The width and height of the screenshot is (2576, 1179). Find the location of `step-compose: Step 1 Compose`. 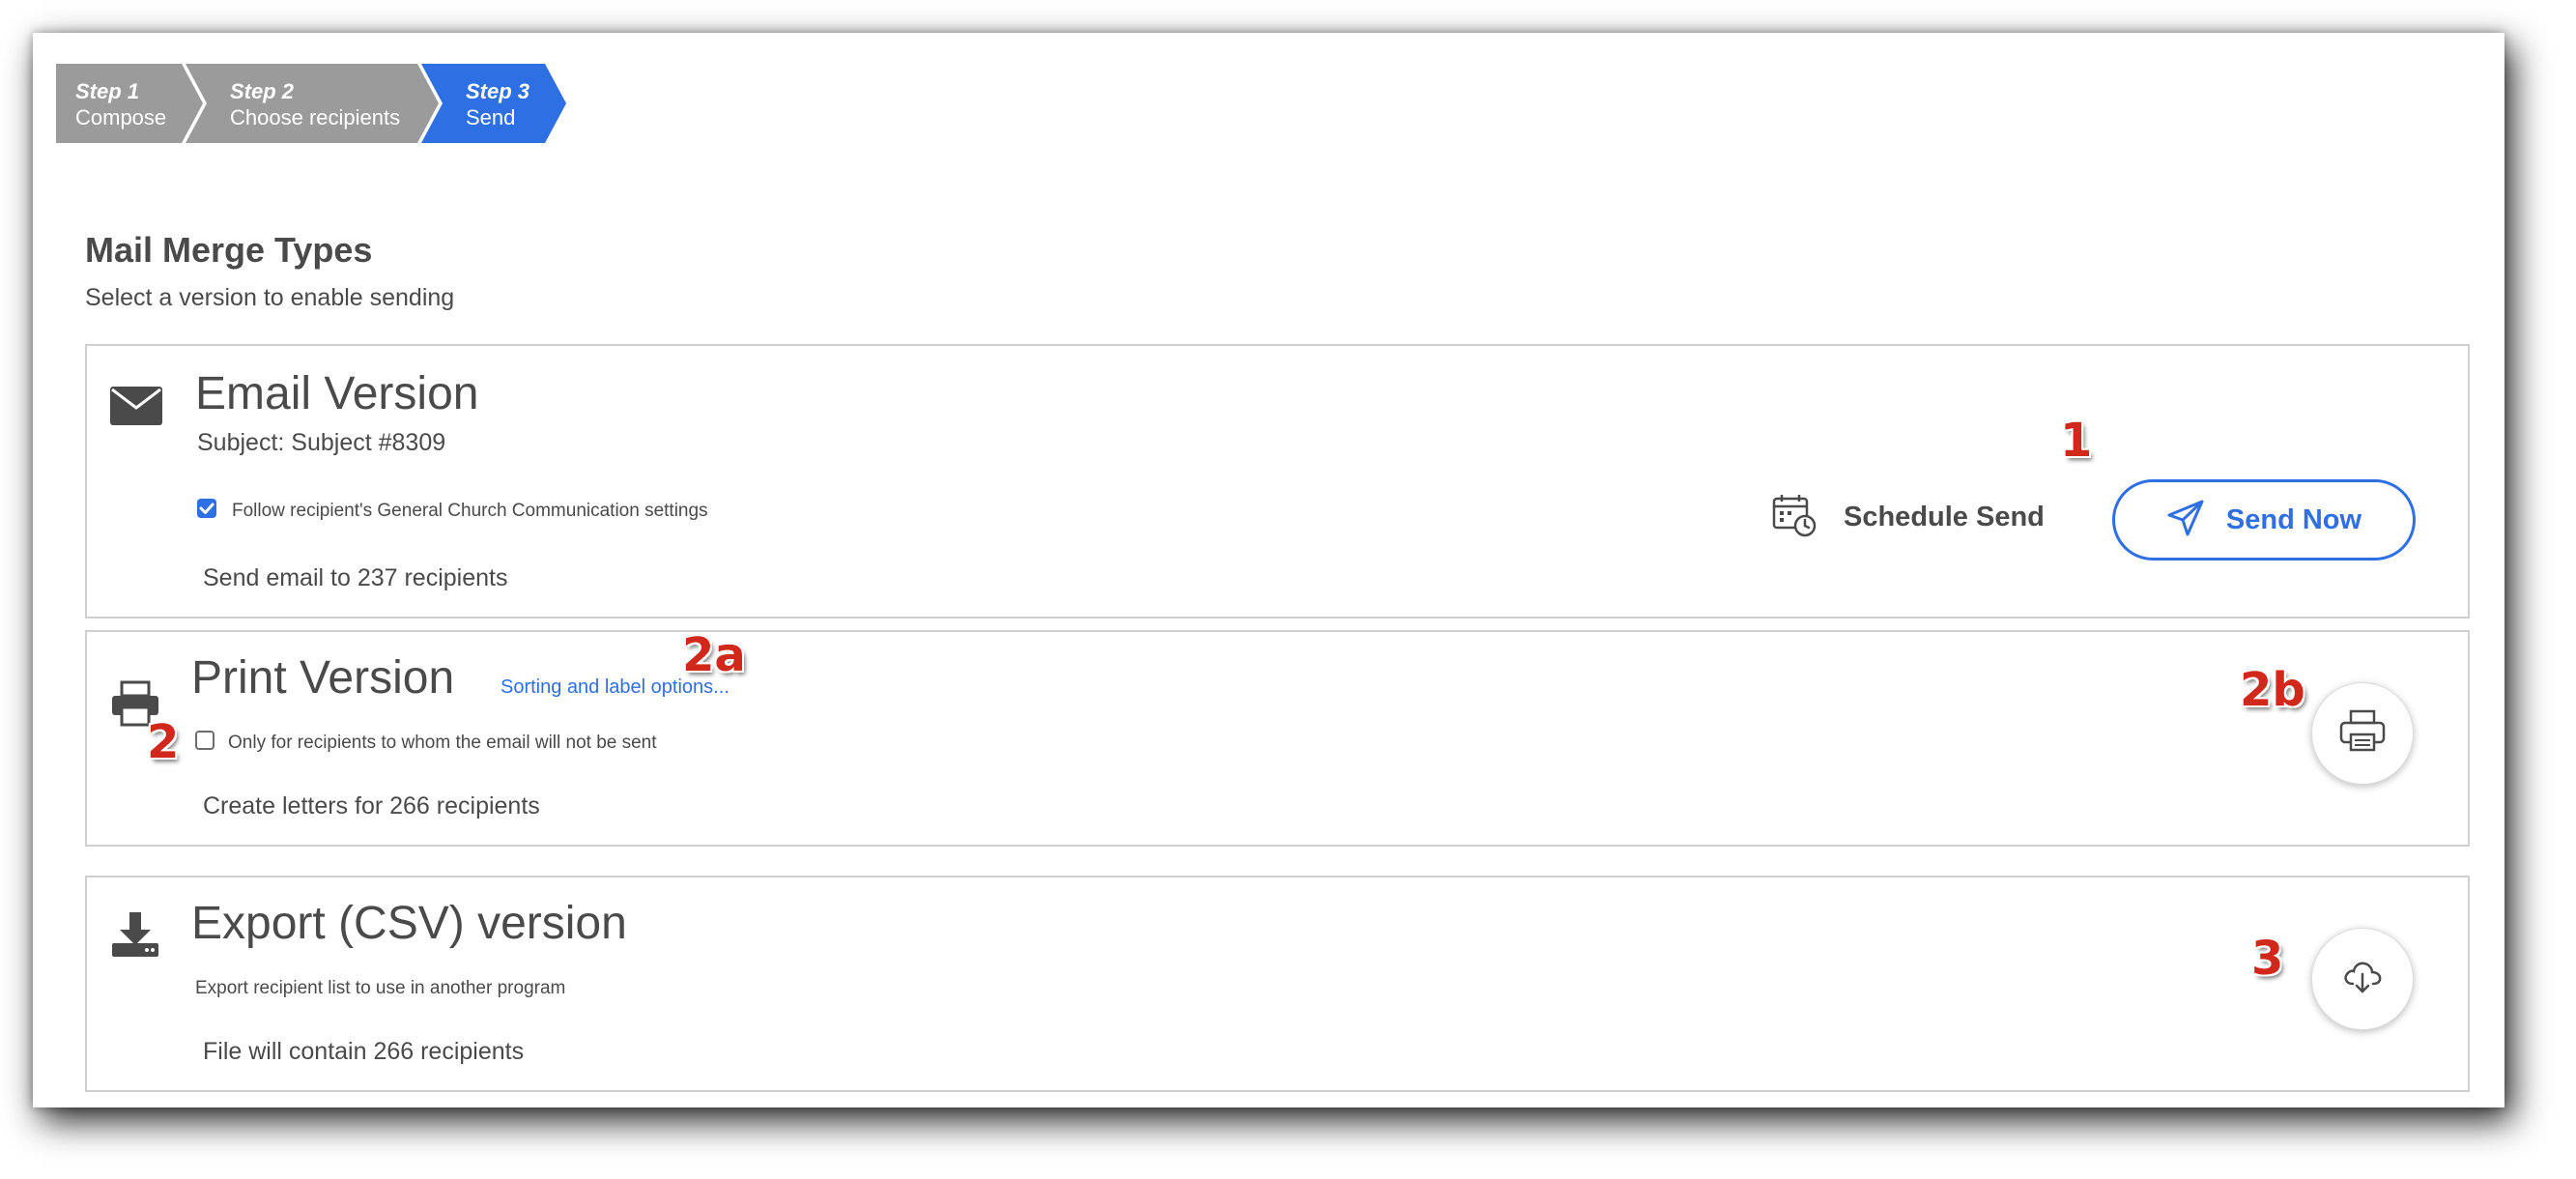

step-compose: Step 1 Compose is located at coordinates (130, 103).